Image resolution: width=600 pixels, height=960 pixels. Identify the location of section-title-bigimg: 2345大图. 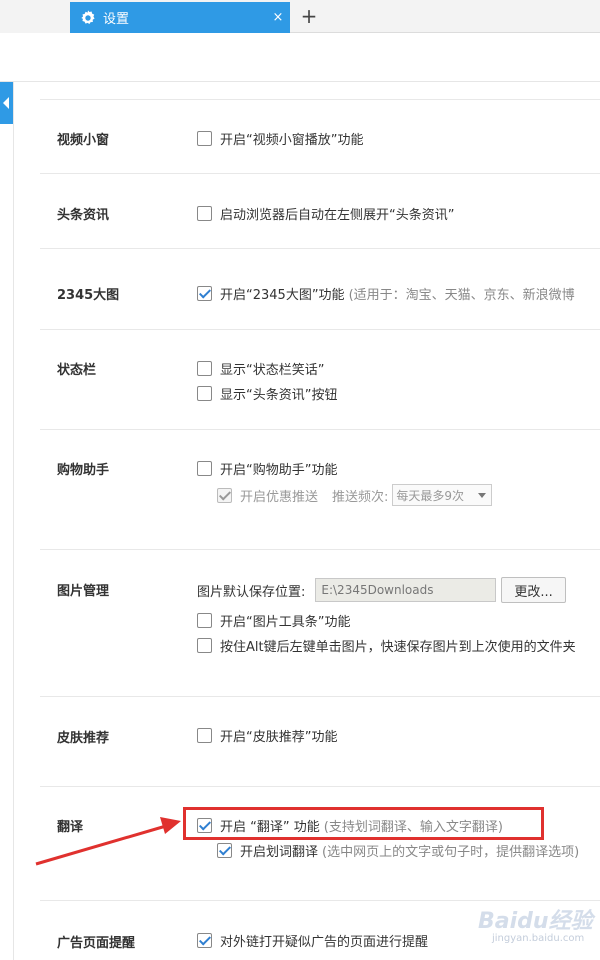
(88, 295).